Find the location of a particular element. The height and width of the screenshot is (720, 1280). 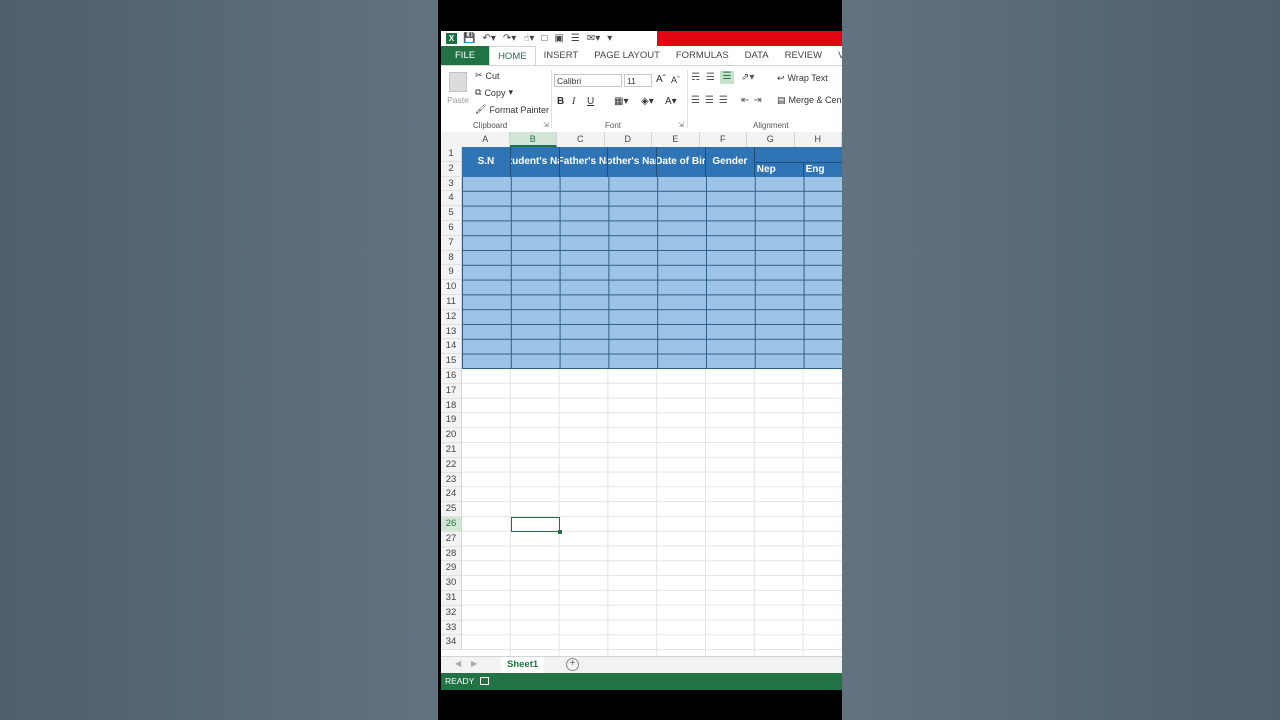

row-header: 23 is located at coordinates (451, 480).